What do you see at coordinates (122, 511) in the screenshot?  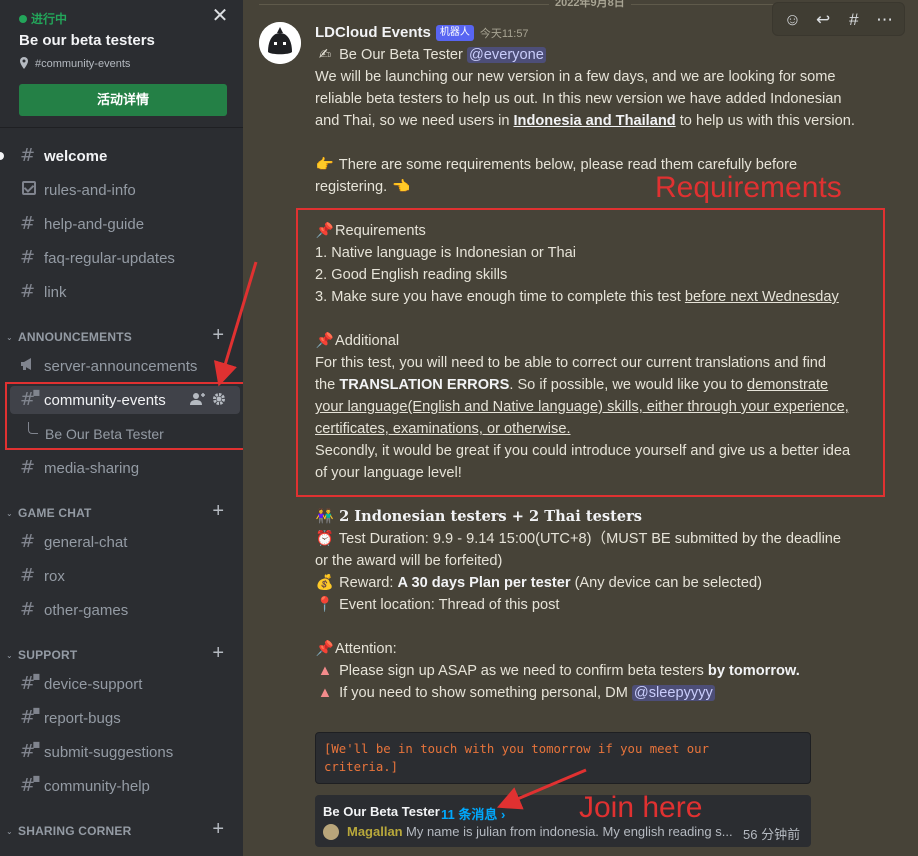 I see `category-game-chat: ⌄ GAME CHAT +` at bounding box center [122, 511].